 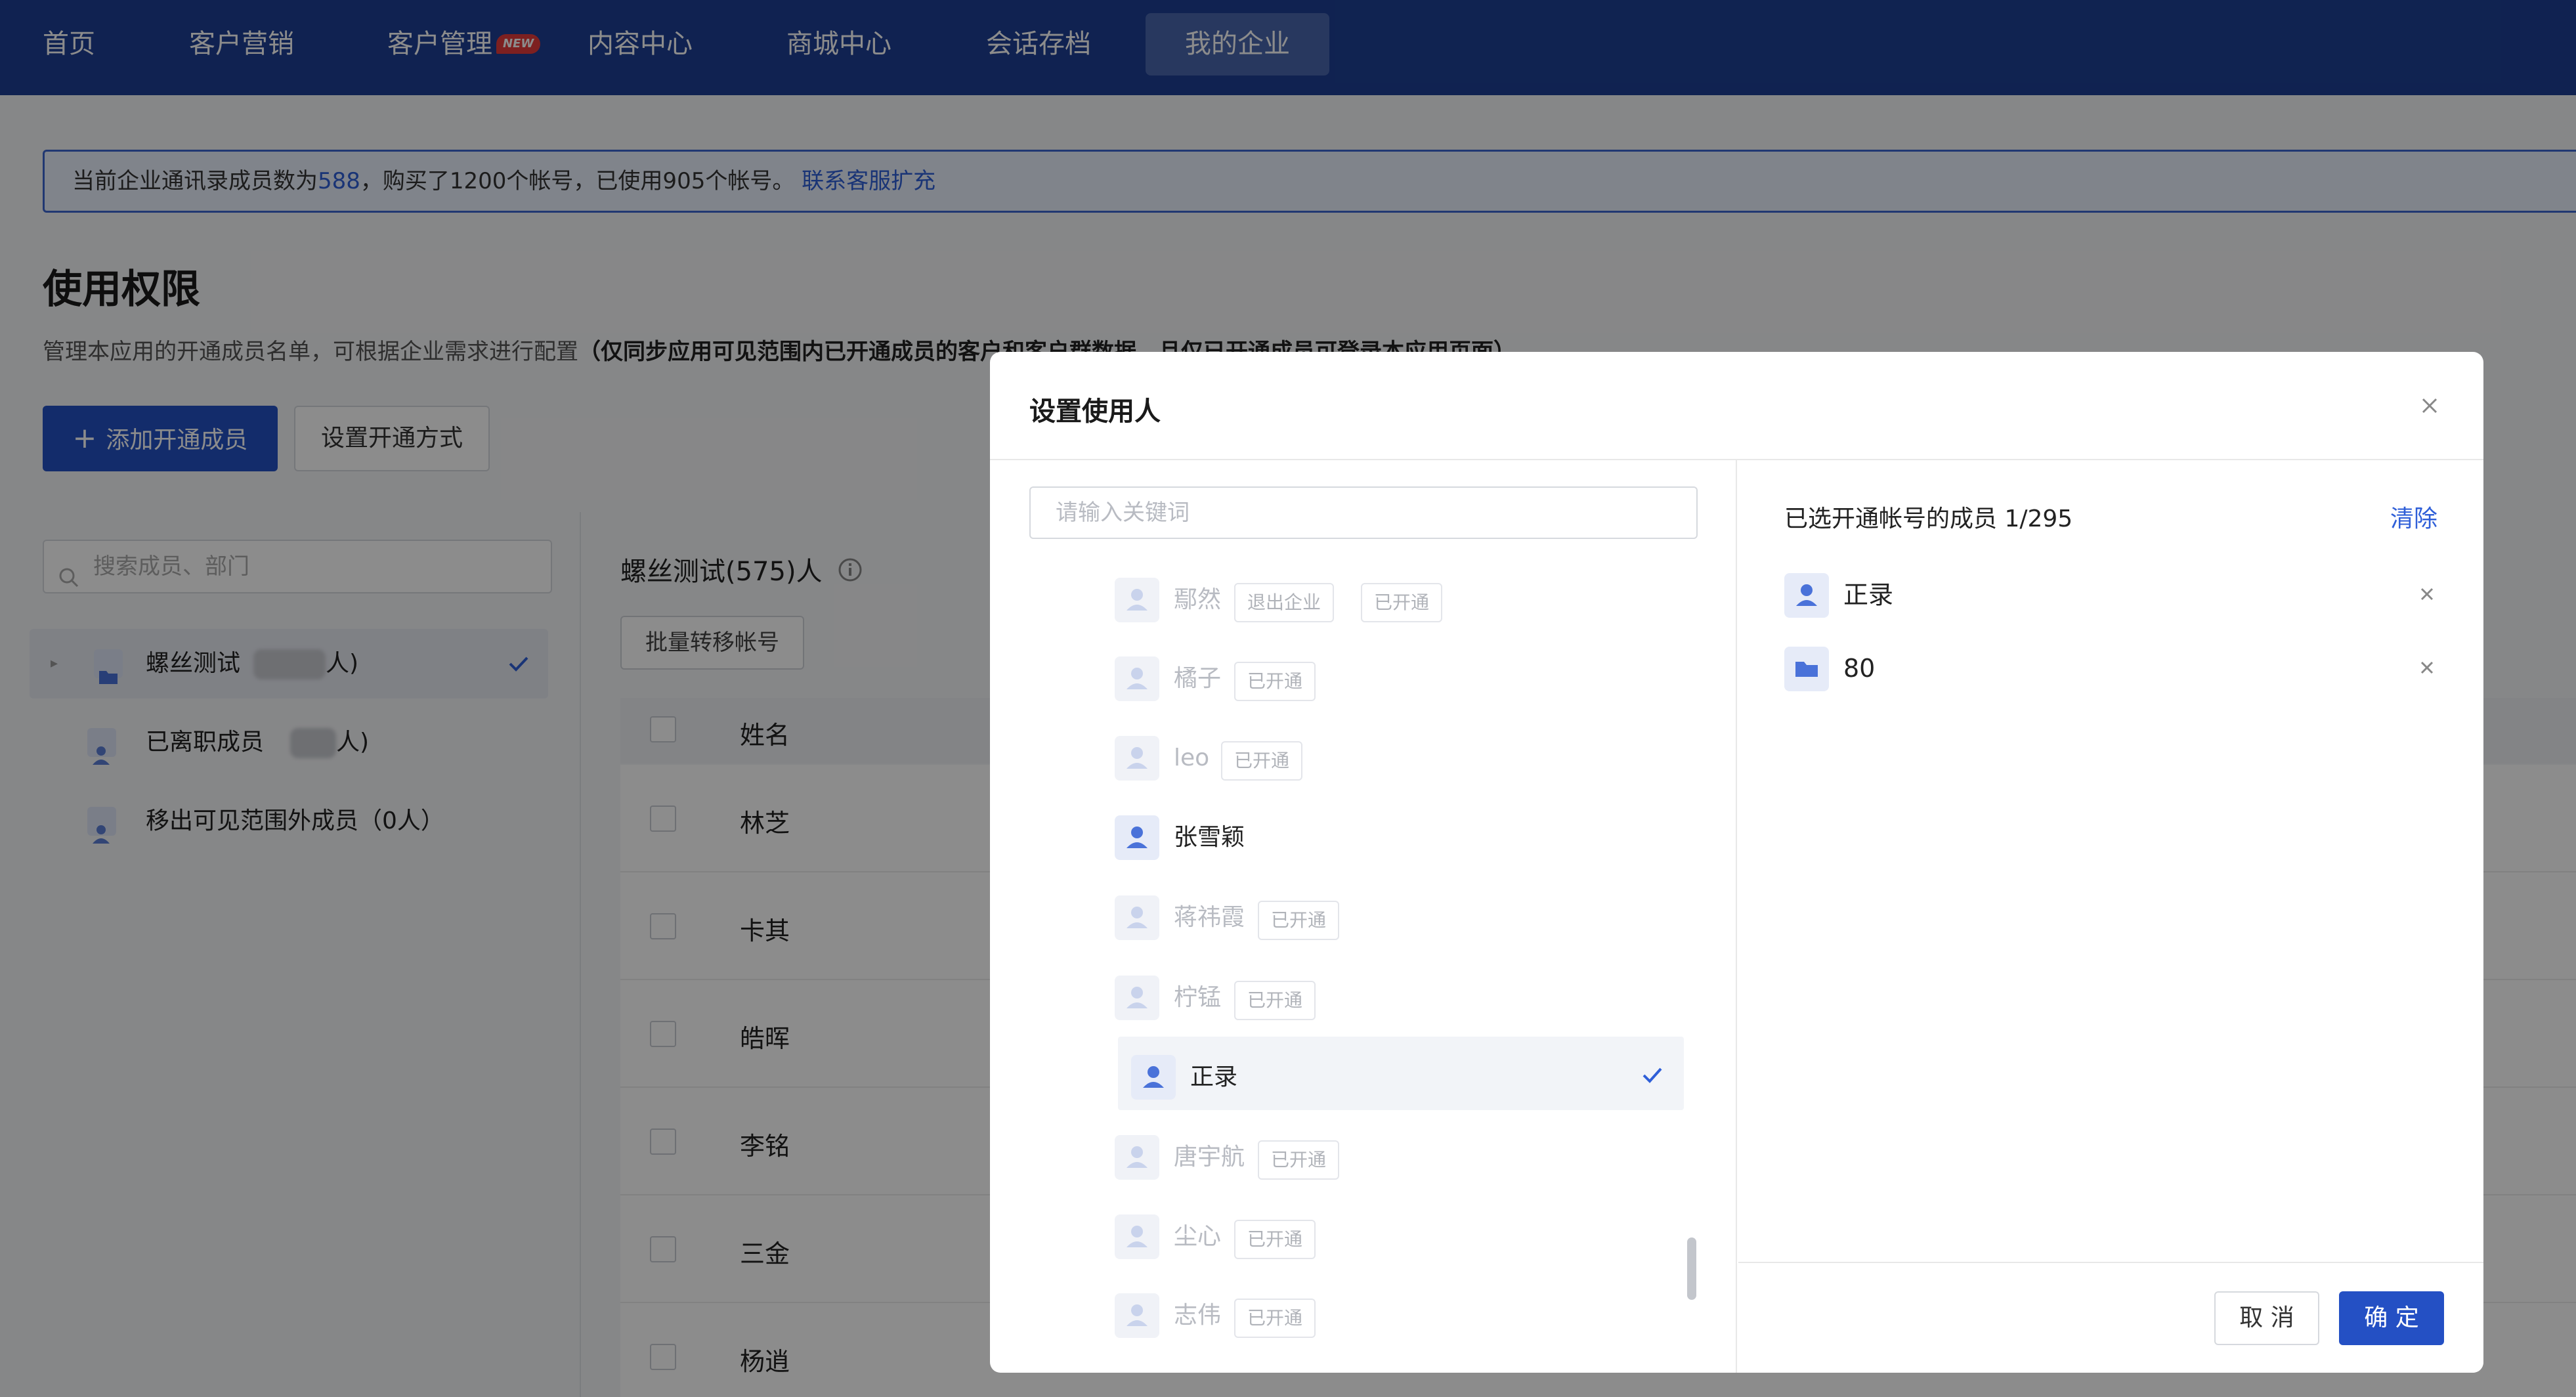 I want to click on clear-button: 清除, so click(x=2413, y=517).